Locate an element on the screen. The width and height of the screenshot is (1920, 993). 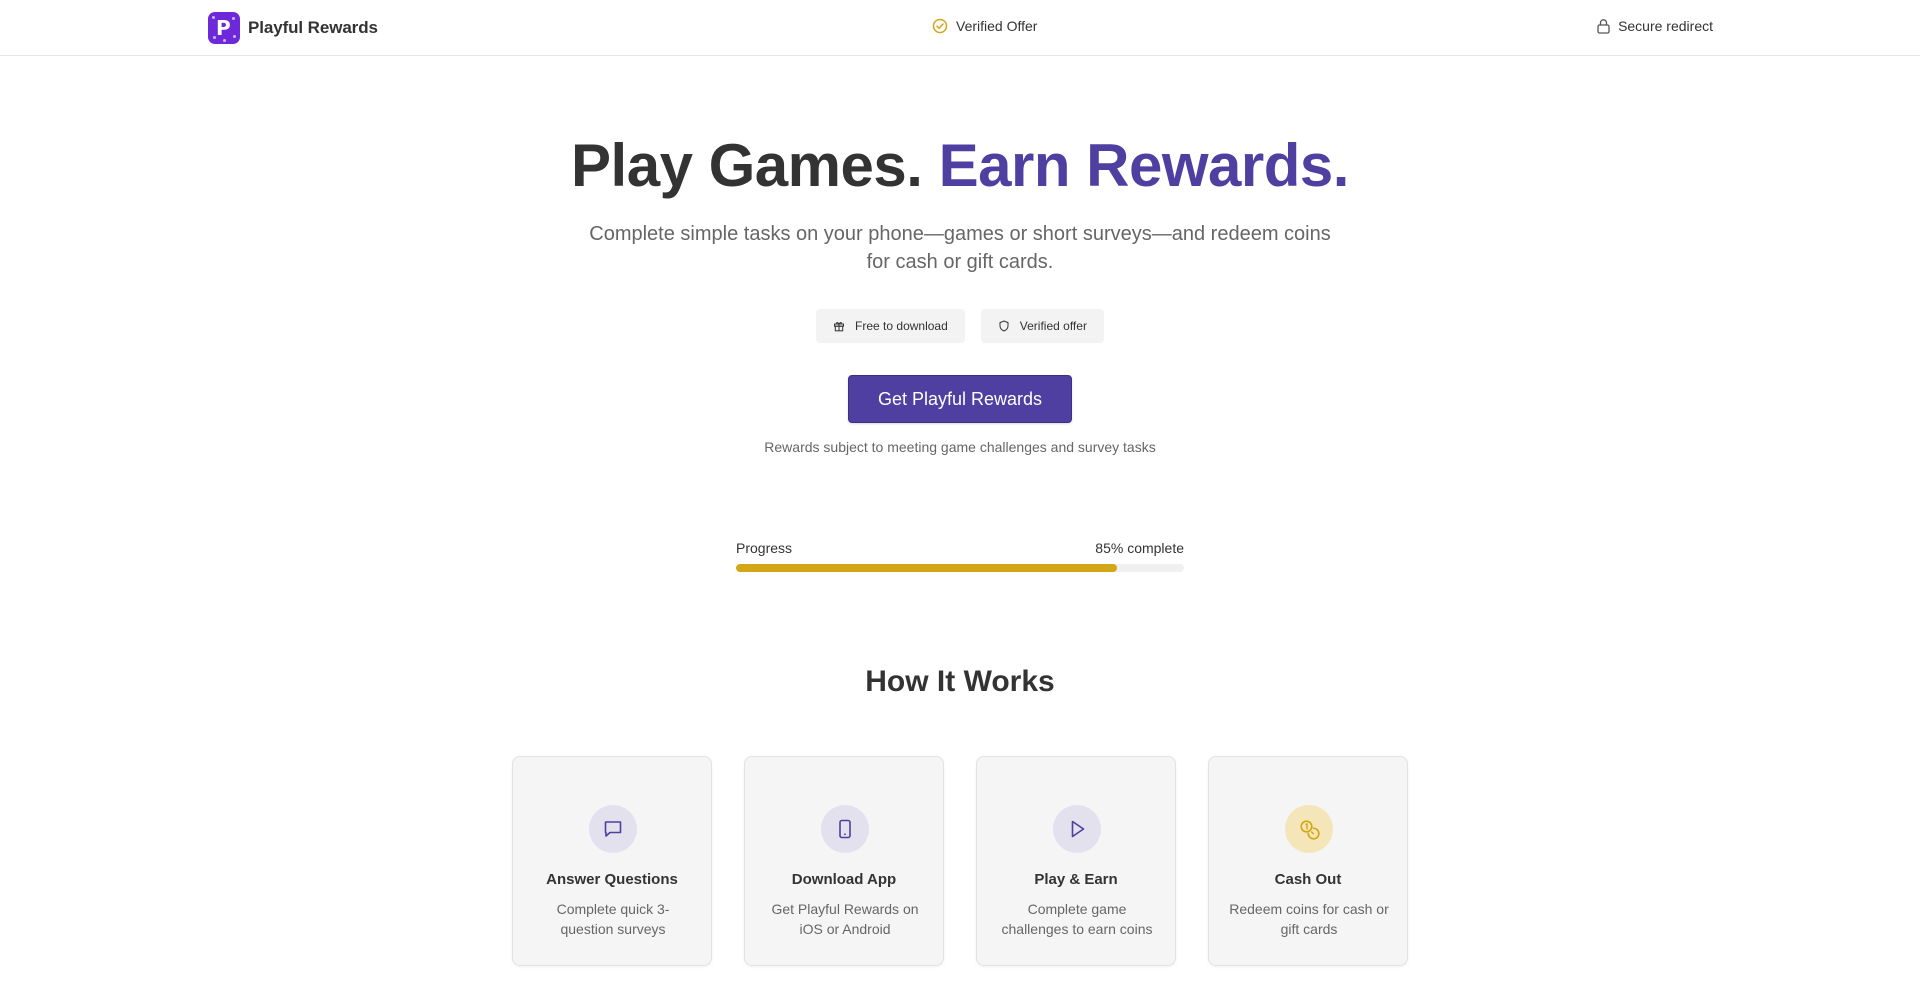
brand: P Playful Rewards is located at coordinates (293, 28).